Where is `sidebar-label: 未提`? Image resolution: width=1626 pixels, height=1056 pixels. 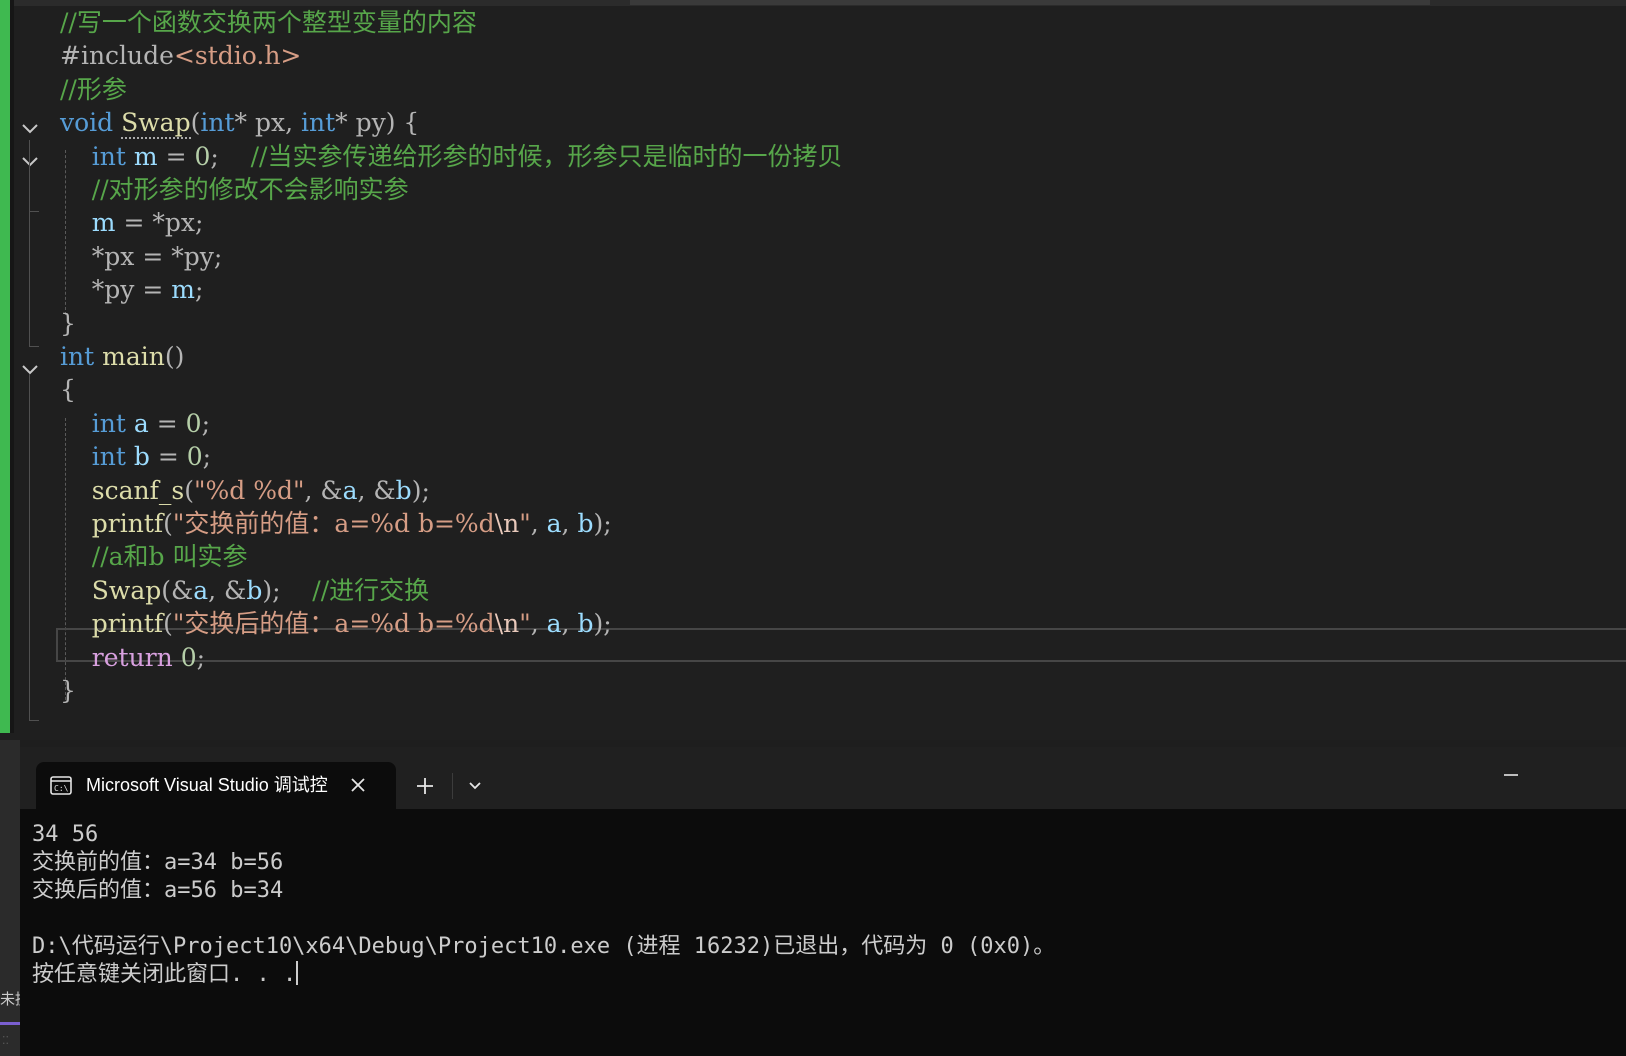 sidebar-label: 未提 is located at coordinates (10, 998).